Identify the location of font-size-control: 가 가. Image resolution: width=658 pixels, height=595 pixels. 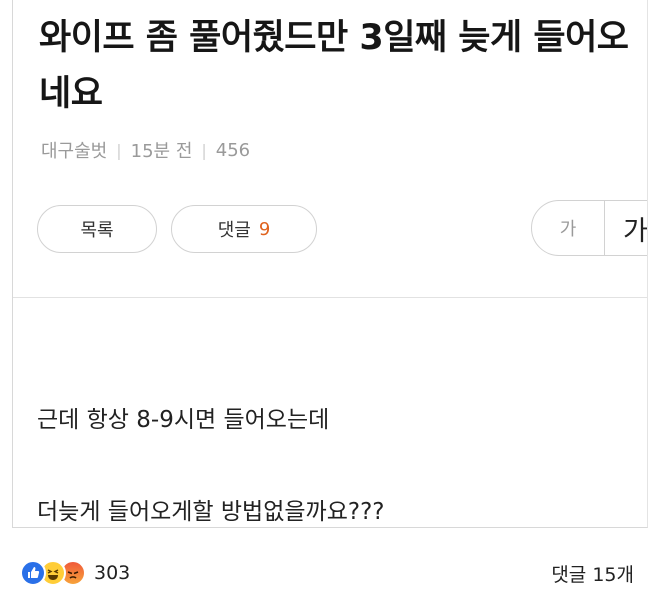
(589, 228).